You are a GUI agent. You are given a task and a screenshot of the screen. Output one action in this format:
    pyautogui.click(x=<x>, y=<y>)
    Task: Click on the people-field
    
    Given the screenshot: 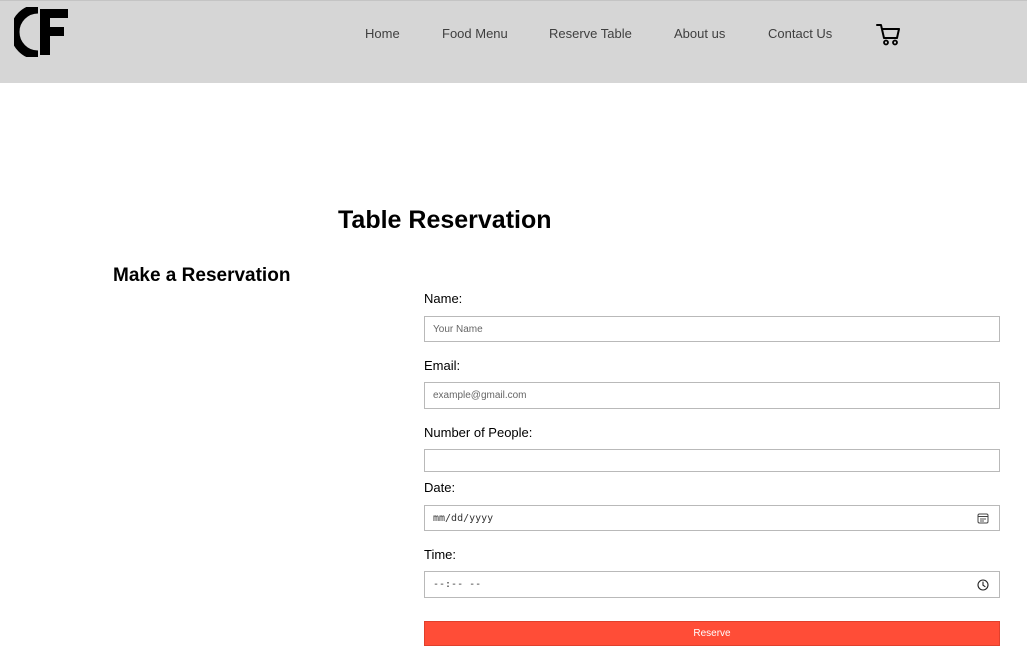 What is the action you would take?
    pyautogui.click(x=712, y=460)
    